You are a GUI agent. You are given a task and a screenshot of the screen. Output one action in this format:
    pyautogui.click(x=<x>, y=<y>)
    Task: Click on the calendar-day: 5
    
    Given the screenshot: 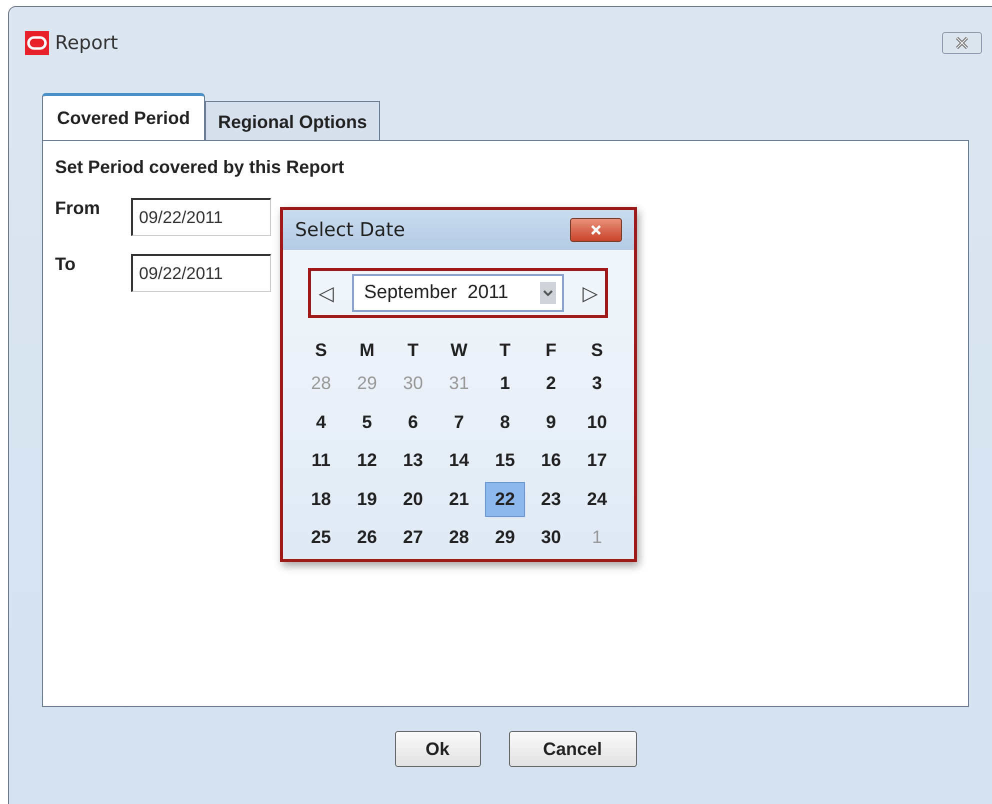 What is the action you would take?
    pyautogui.click(x=367, y=422)
    